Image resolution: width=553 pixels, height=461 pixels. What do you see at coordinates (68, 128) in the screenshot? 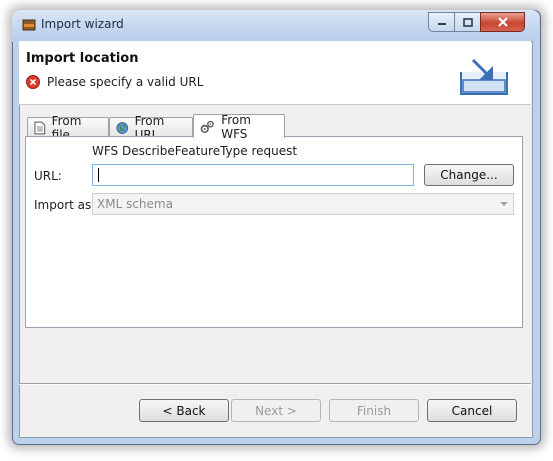
I see `tab-from-file: From file` at bounding box center [68, 128].